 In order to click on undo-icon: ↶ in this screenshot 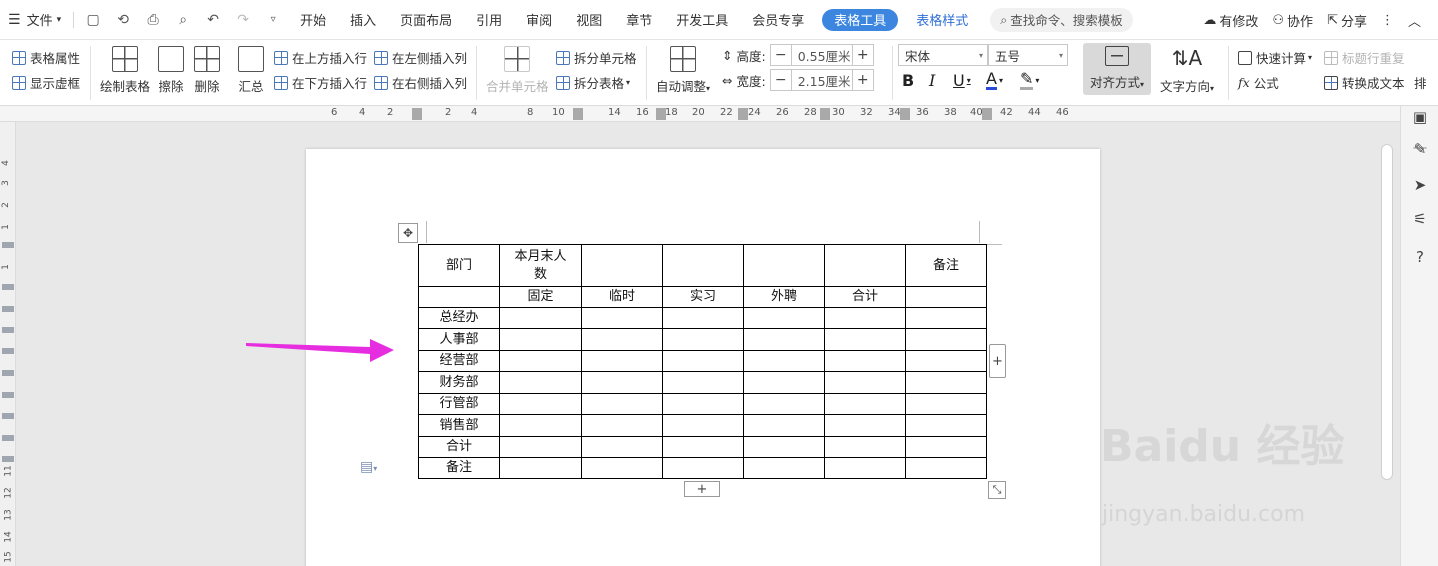, I will do `click(213, 20)`.